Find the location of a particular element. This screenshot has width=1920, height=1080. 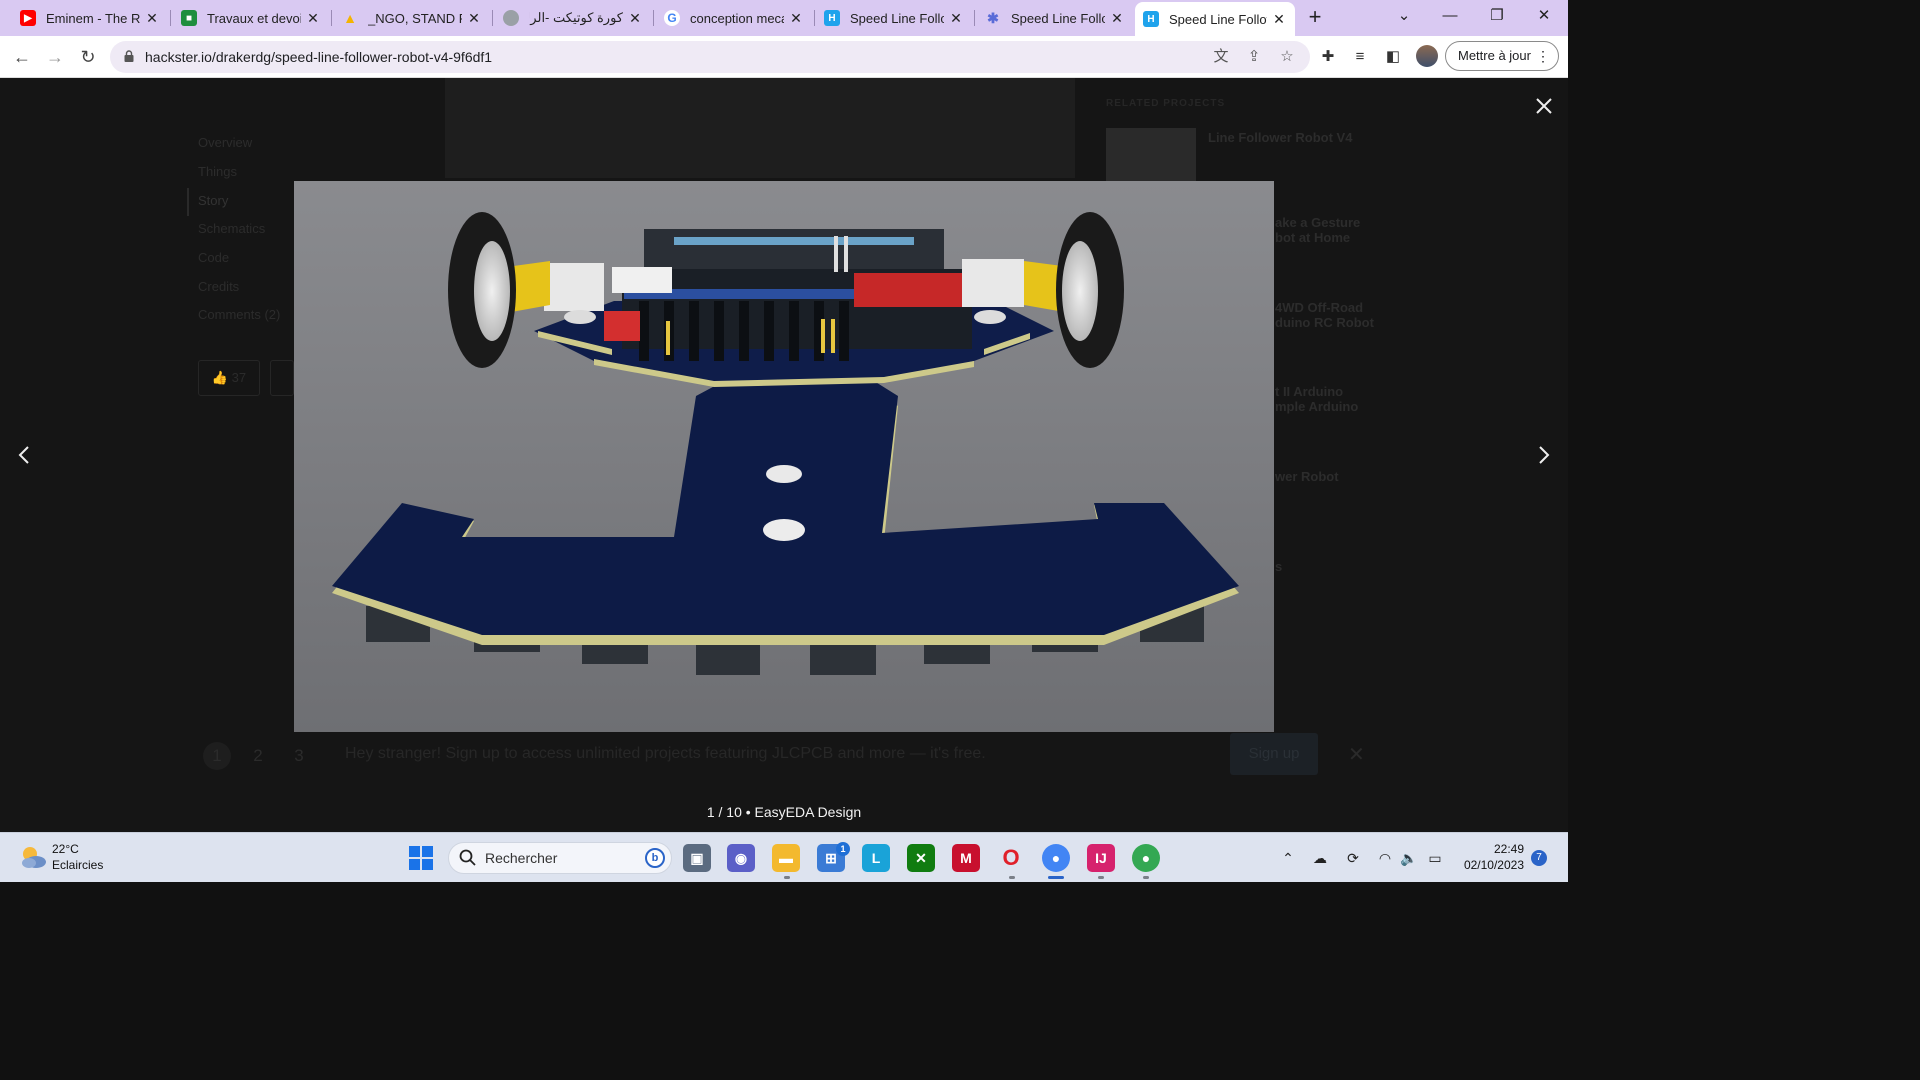

reload-icon: ↻ is located at coordinates (88, 57).